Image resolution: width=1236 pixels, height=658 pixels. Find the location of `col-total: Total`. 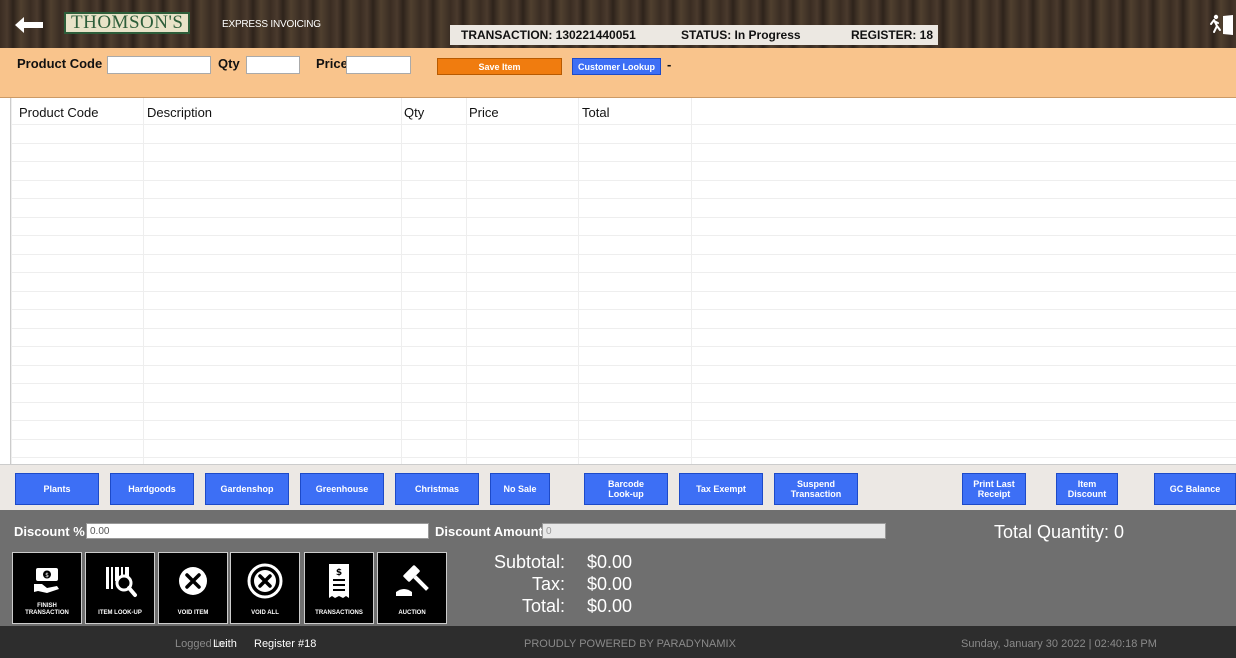

col-total: Total is located at coordinates (596, 112).